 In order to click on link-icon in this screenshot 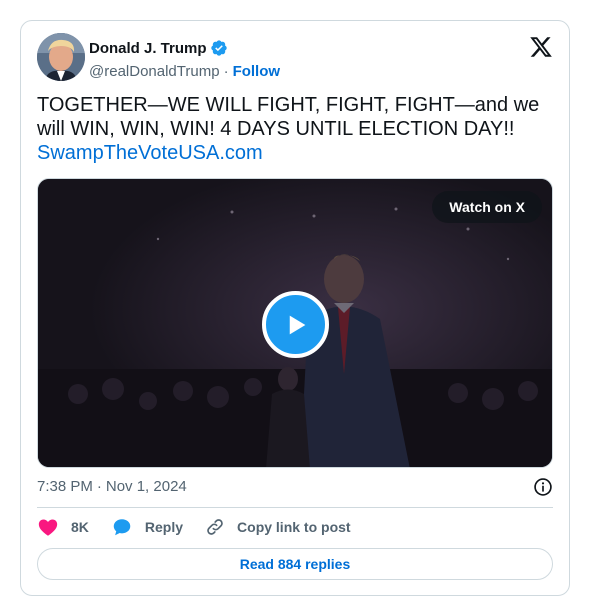, I will do `click(215, 527)`.